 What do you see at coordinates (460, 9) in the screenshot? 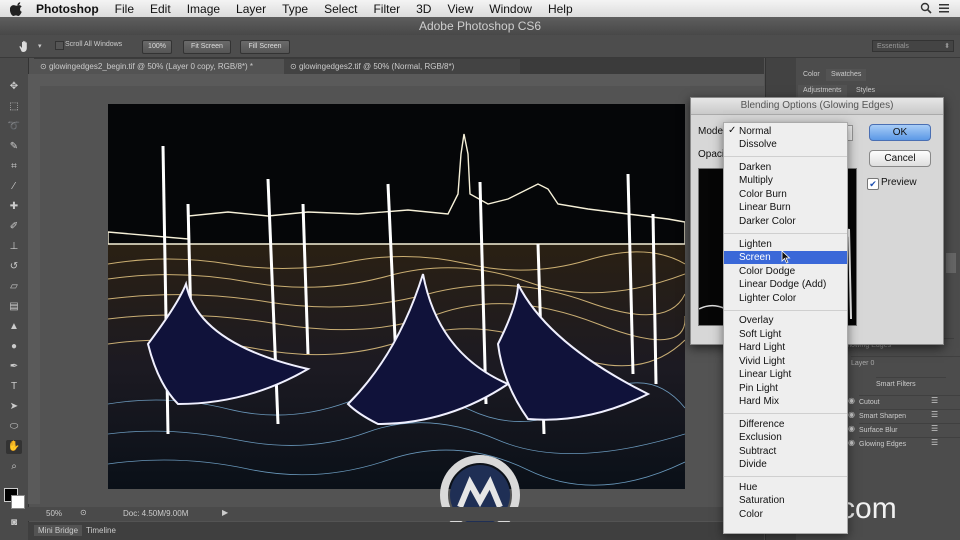
I see `menu-view: View` at bounding box center [460, 9].